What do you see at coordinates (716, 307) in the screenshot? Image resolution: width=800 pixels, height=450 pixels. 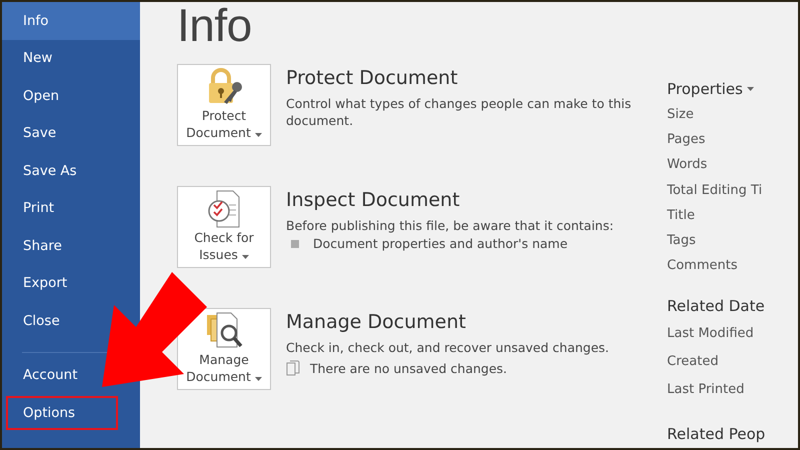 I see `section-heading: Related Date` at bounding box center [716, 307].